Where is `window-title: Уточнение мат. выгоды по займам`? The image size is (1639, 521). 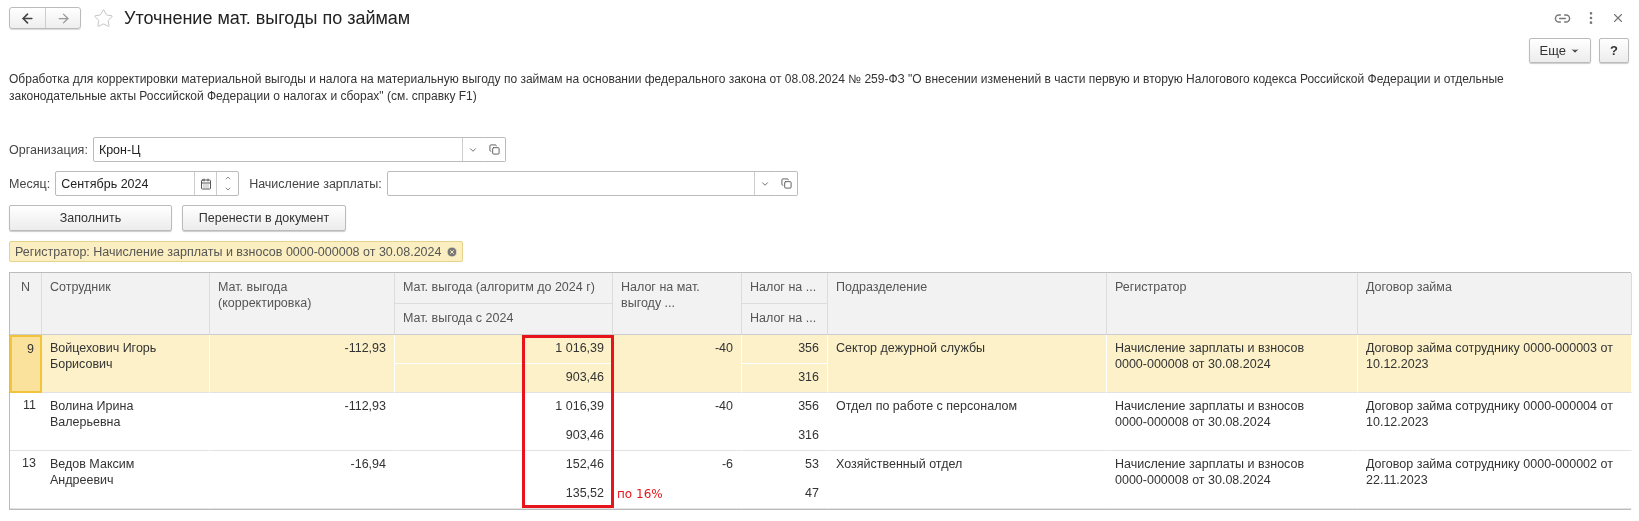 window-title: Уточнение мат. выгоды по займам is located at coordinates (267, 18).